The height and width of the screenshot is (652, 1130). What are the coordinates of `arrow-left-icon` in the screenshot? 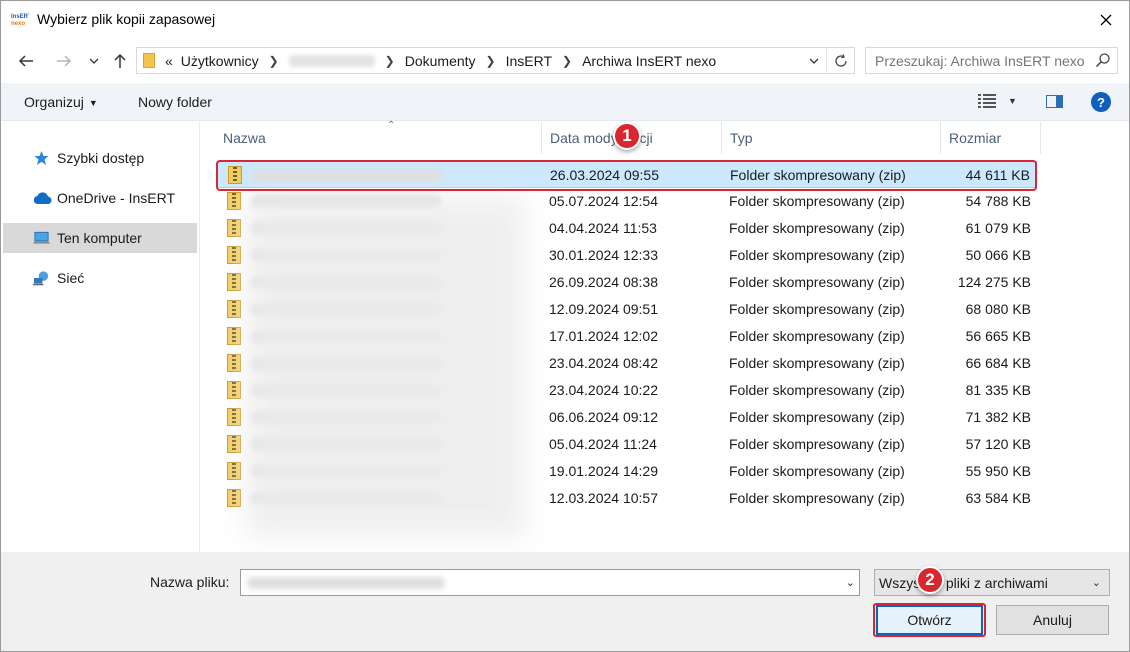 It's located at (25, 61).